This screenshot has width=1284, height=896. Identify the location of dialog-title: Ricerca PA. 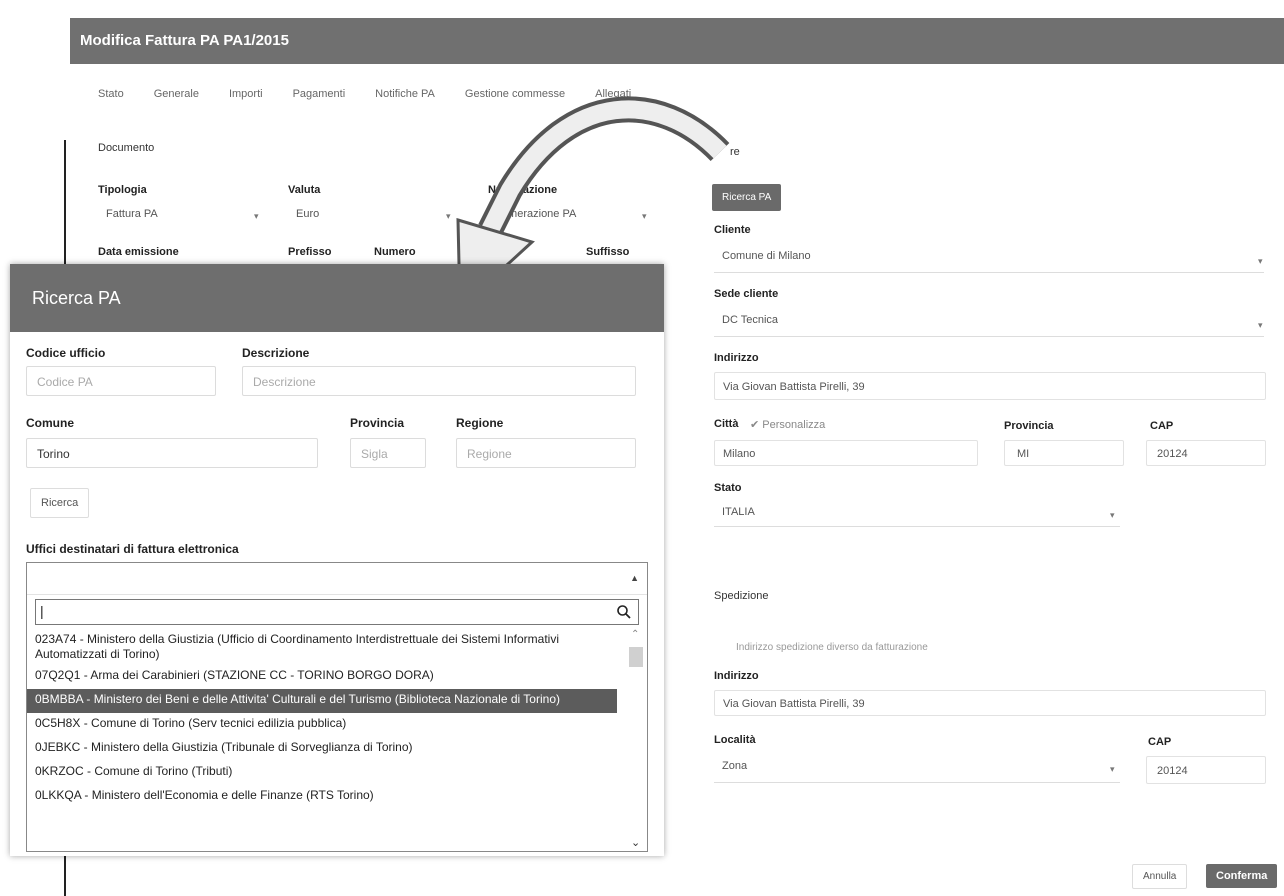
(337, 298).